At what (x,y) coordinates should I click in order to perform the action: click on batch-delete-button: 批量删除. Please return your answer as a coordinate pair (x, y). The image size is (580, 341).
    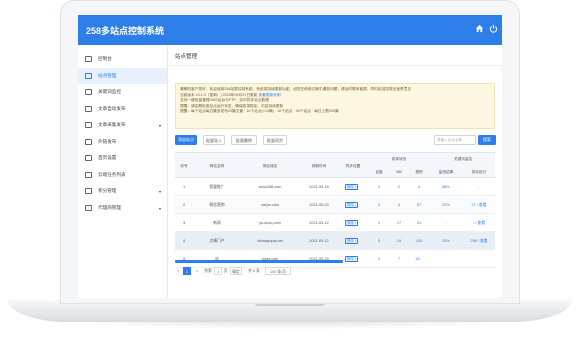
    Looking at the image, I should click on (244, 140).